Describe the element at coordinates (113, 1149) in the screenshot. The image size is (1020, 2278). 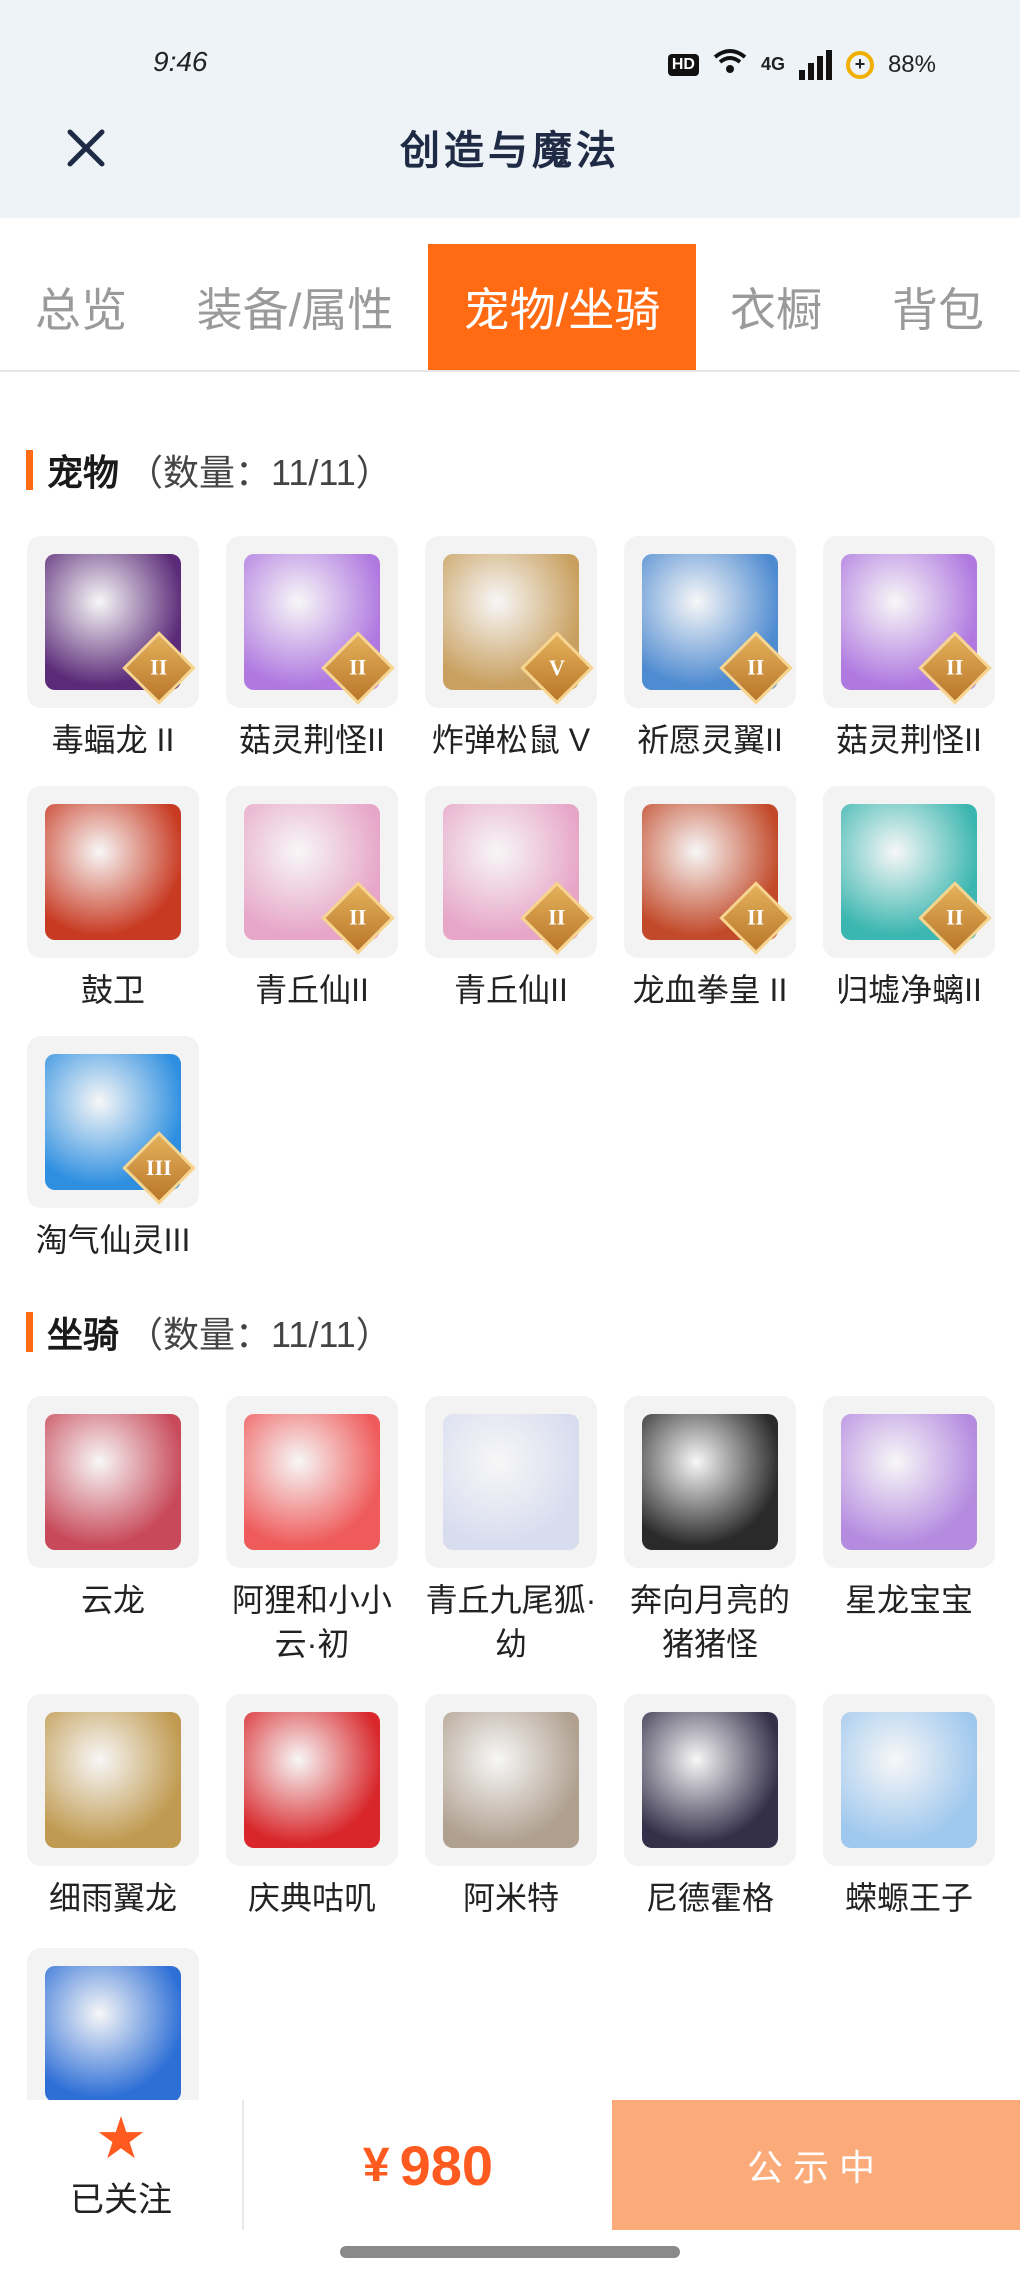
I see `pet-card: III 淘气仙灵III` at that location.